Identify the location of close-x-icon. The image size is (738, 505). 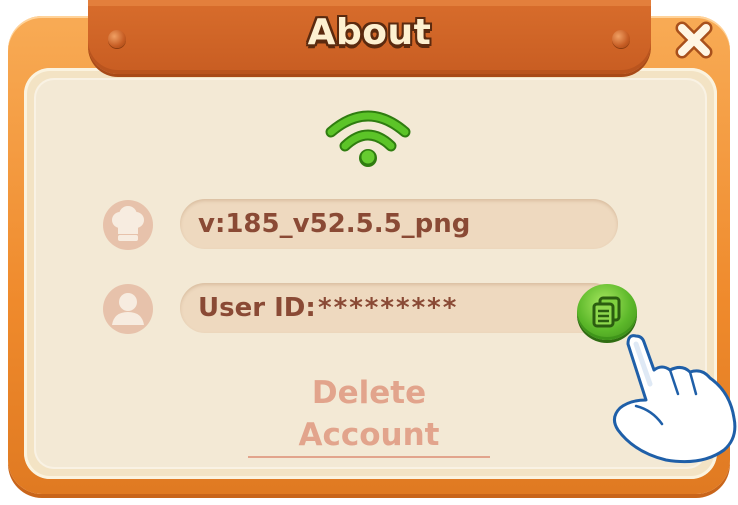
(694, 40).